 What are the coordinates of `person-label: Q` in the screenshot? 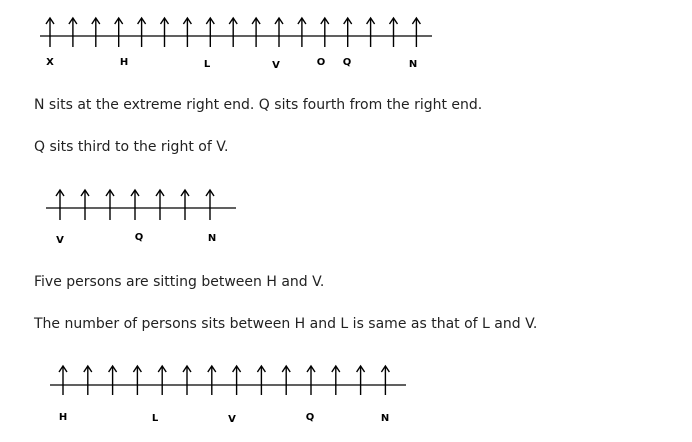 It's located at (310, 417).